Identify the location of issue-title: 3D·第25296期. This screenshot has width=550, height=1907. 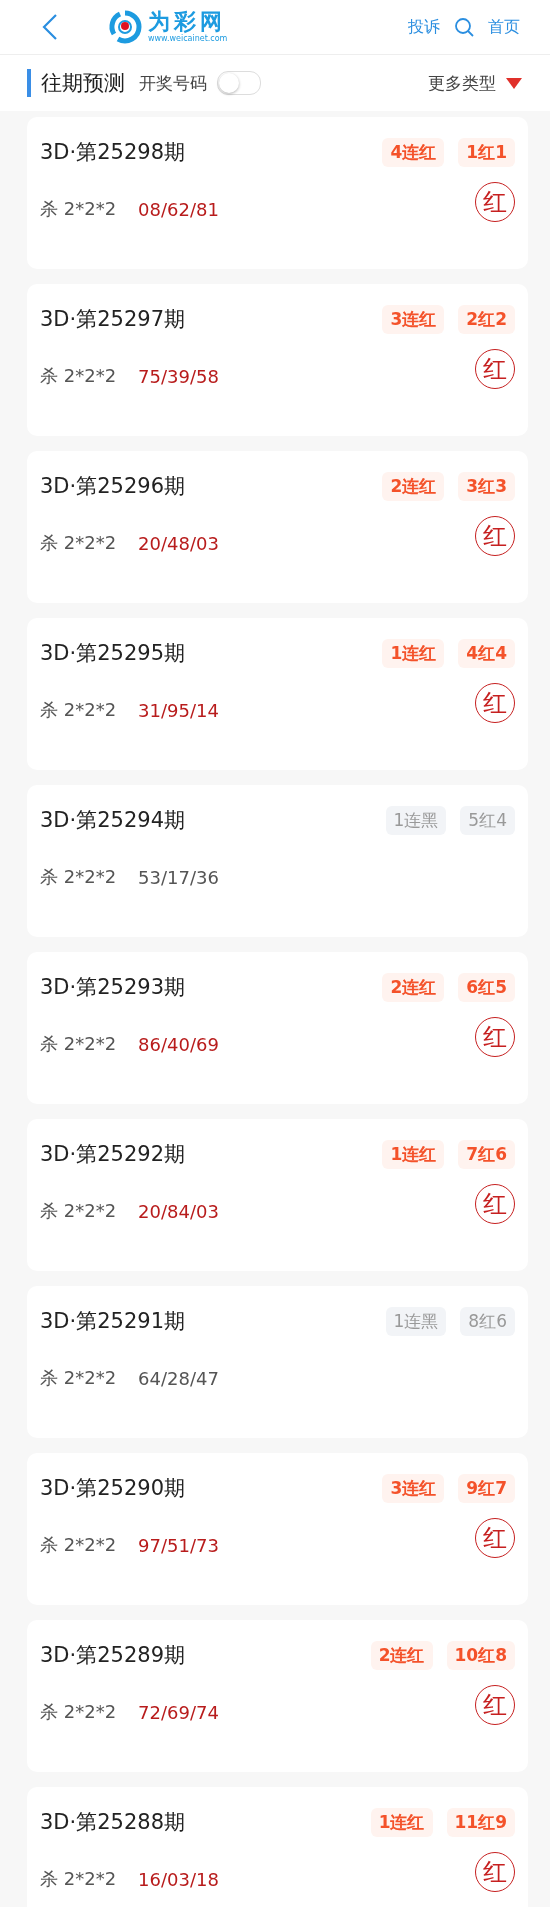
(112, 486).